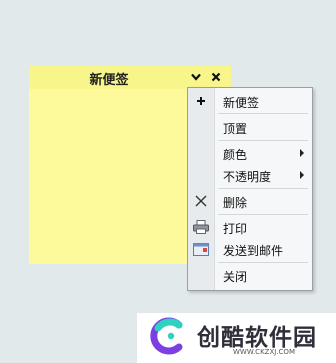 The image size is (336, 363). Describe the element at coordinates (250, 201) in the screenshot. I see `menu-item-delete: 删除` at that location.